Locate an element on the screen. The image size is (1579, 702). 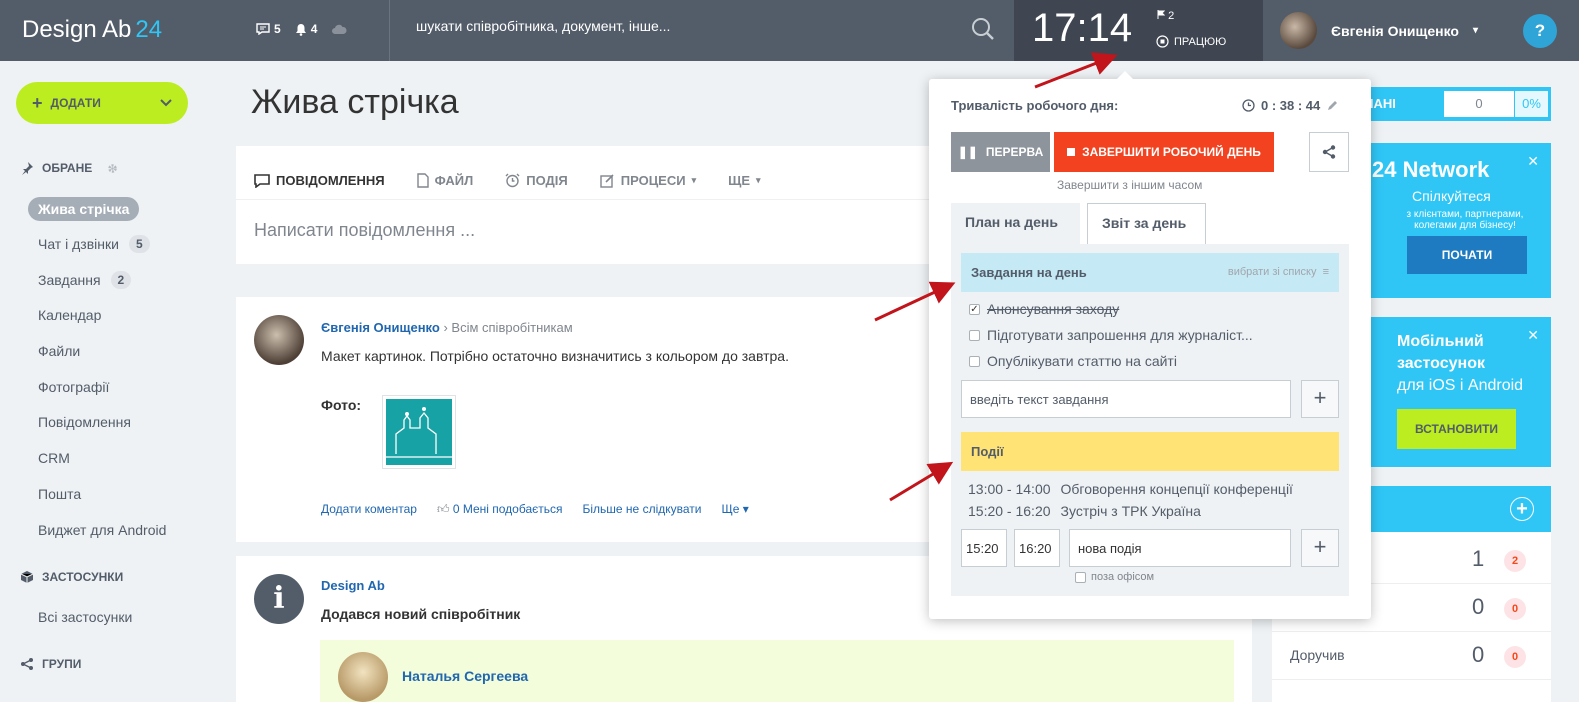
favorites-header: ОБРАНЕ is located at coordinates (69, 168).